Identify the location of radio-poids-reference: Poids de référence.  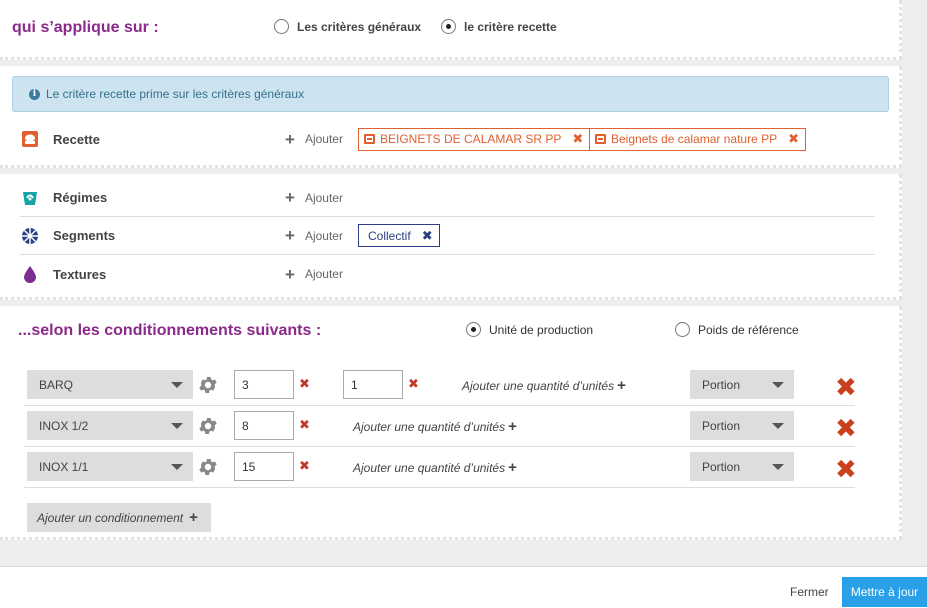
(737, 329).